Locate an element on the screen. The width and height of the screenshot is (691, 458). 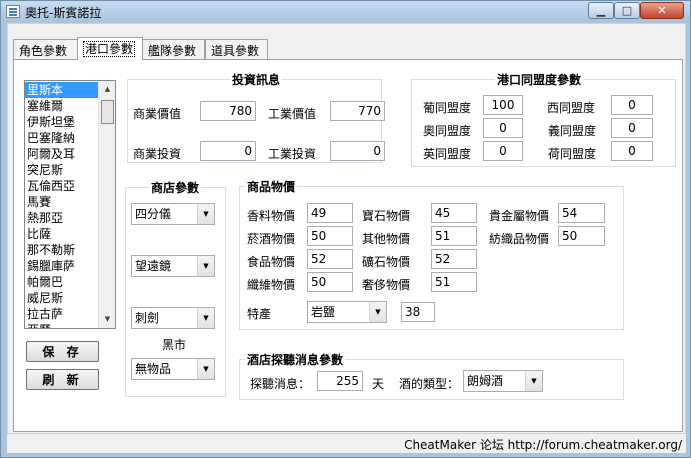
tab-items-label: 道具參數 is located at coordinates (235, 51).